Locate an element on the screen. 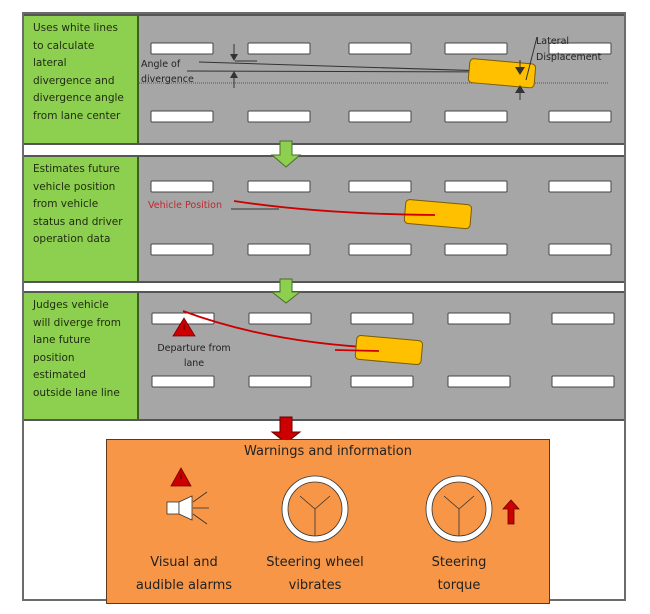  warning-item-vibration: Steering wheel vibrates is located at coordinates (315, 574).